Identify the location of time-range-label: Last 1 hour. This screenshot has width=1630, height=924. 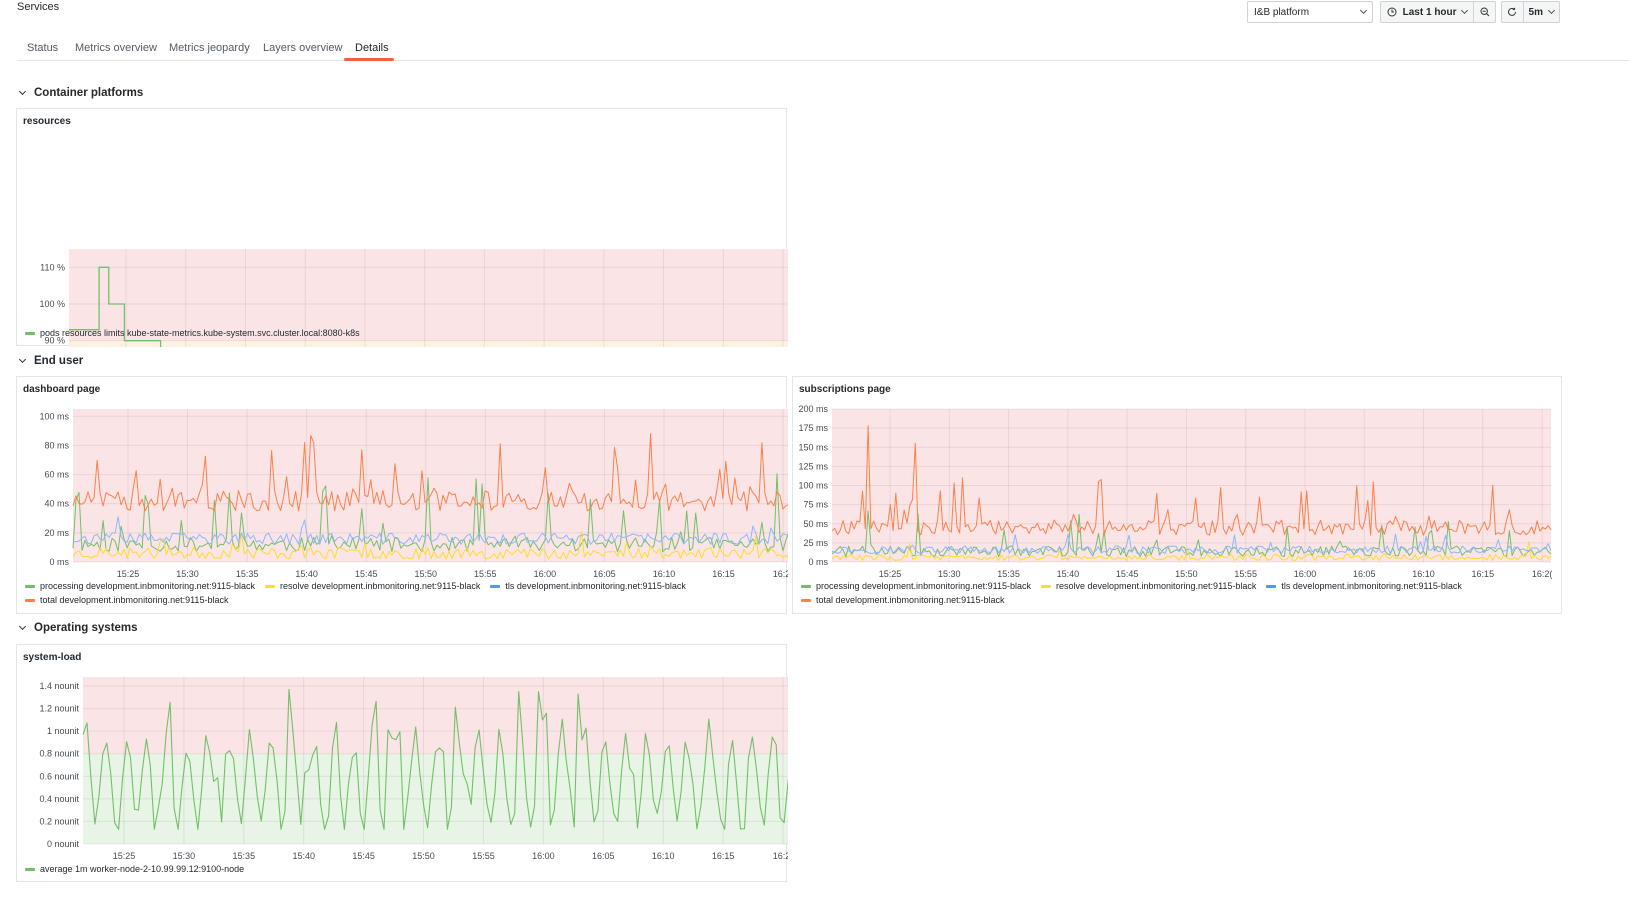
(1429, 12).